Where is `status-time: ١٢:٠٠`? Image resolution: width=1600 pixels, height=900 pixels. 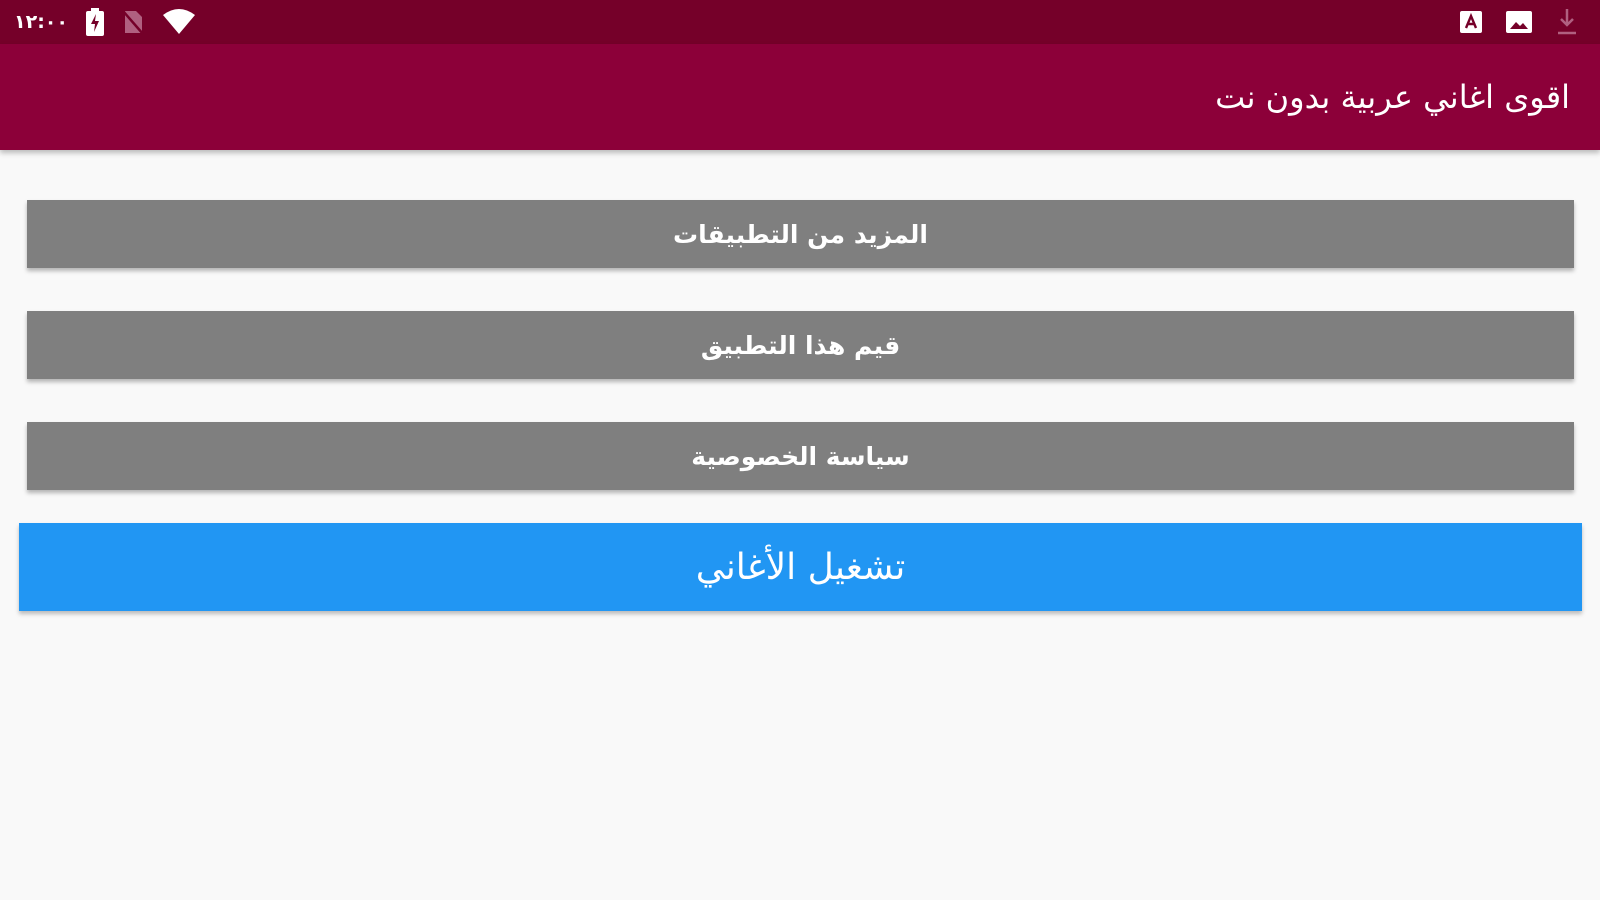
status-time: ١٢:٠٠ is located at coordinates (41, 22).